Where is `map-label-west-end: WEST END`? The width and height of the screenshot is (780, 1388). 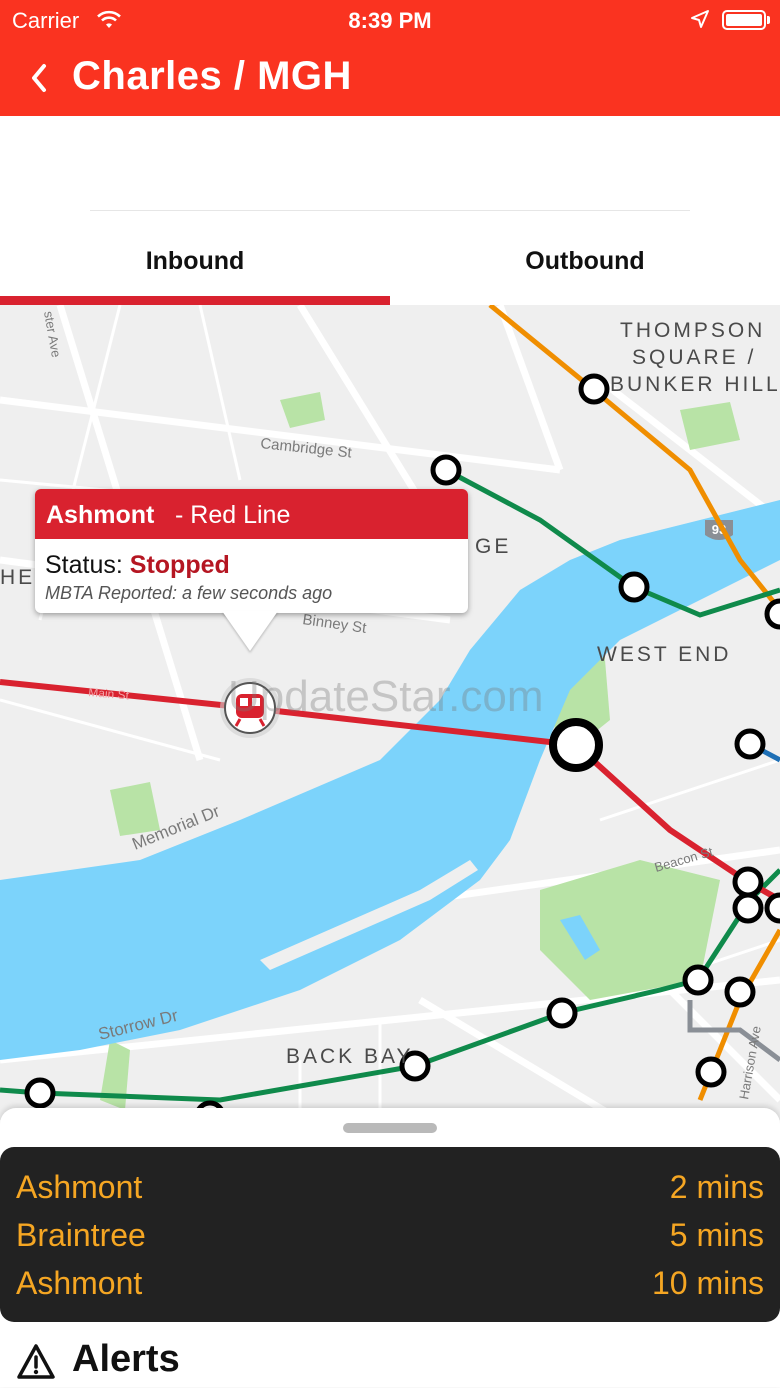
map-label-west-end: WEST END is located at coordinates (664, 654).